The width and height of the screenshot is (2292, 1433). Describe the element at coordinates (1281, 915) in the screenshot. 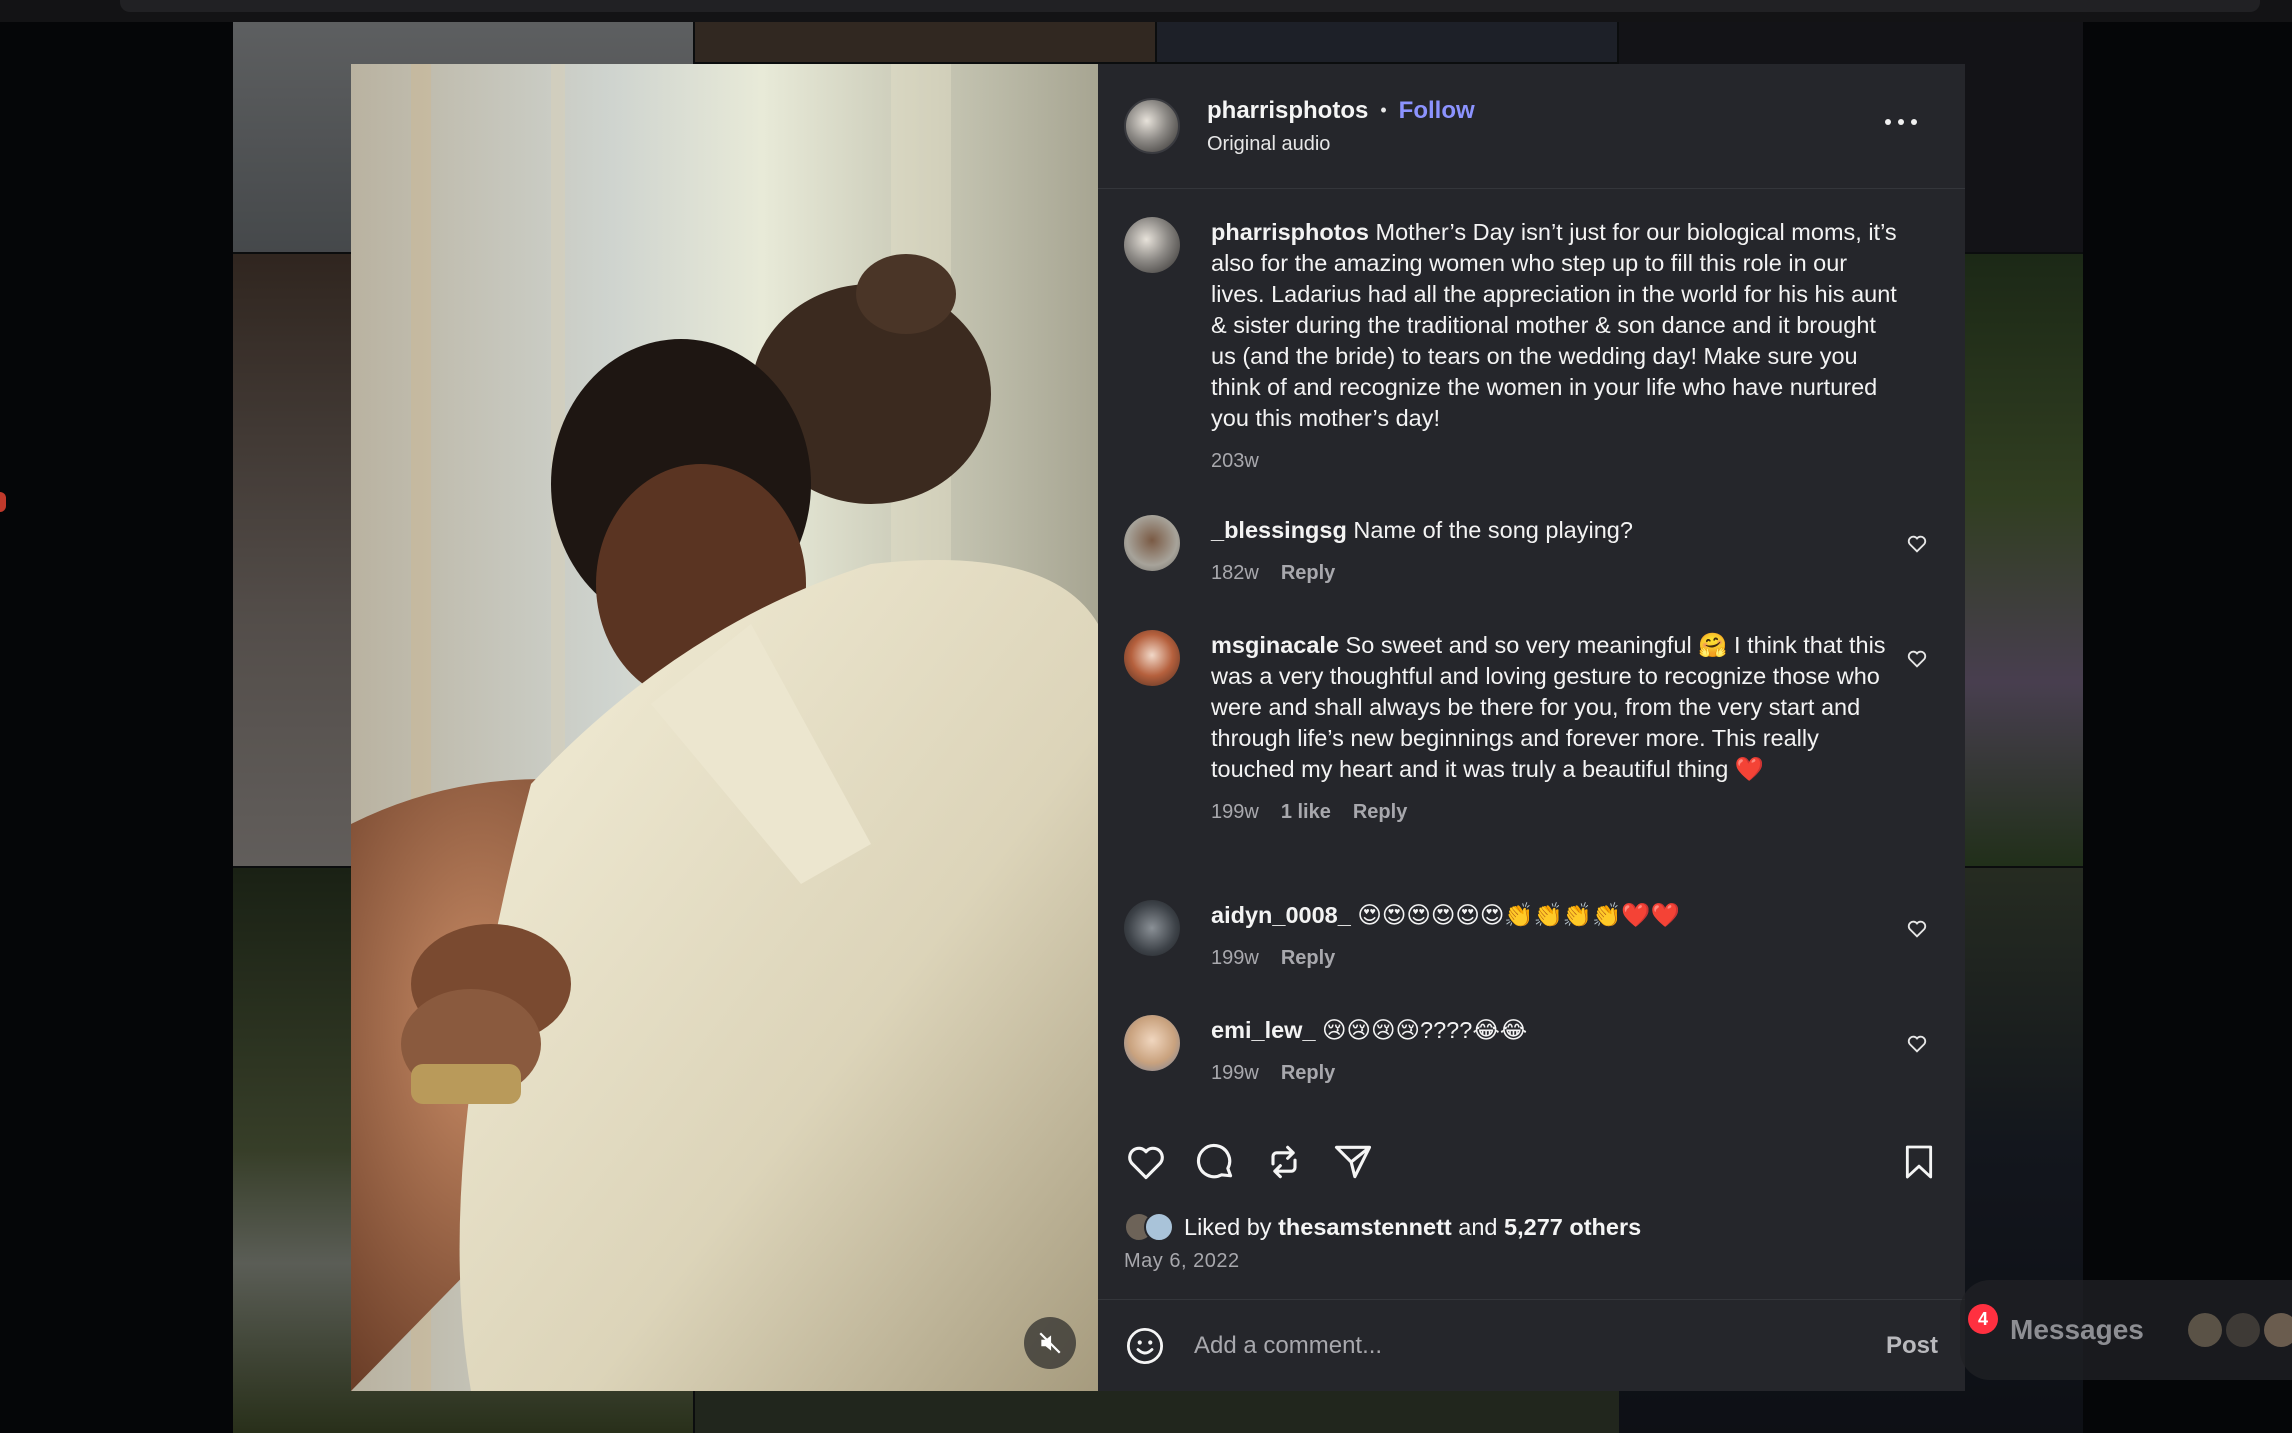

I see `comment-username: aidyn_0008_` at that location.